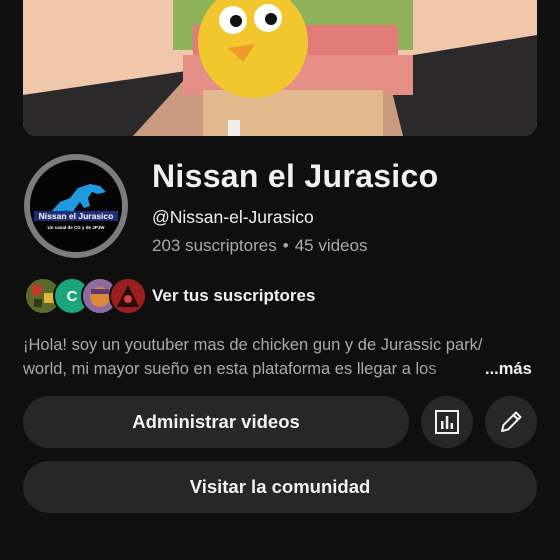  Describe the element at coordinates (76, 227) in the screenshot. I see `avatar-subtitle: Un canal de CG y de JPJW` at that location.